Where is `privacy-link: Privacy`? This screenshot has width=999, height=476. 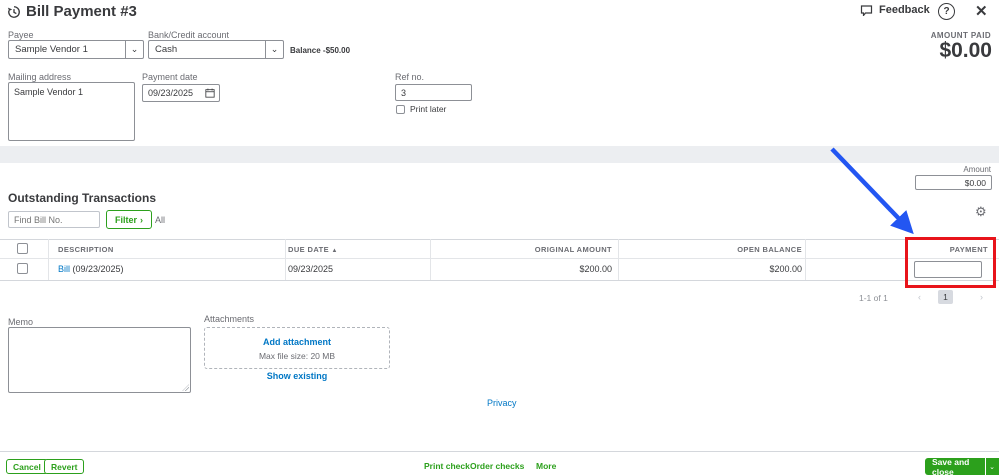
privacy-link: Privacy is located at coordinates (502, 403).